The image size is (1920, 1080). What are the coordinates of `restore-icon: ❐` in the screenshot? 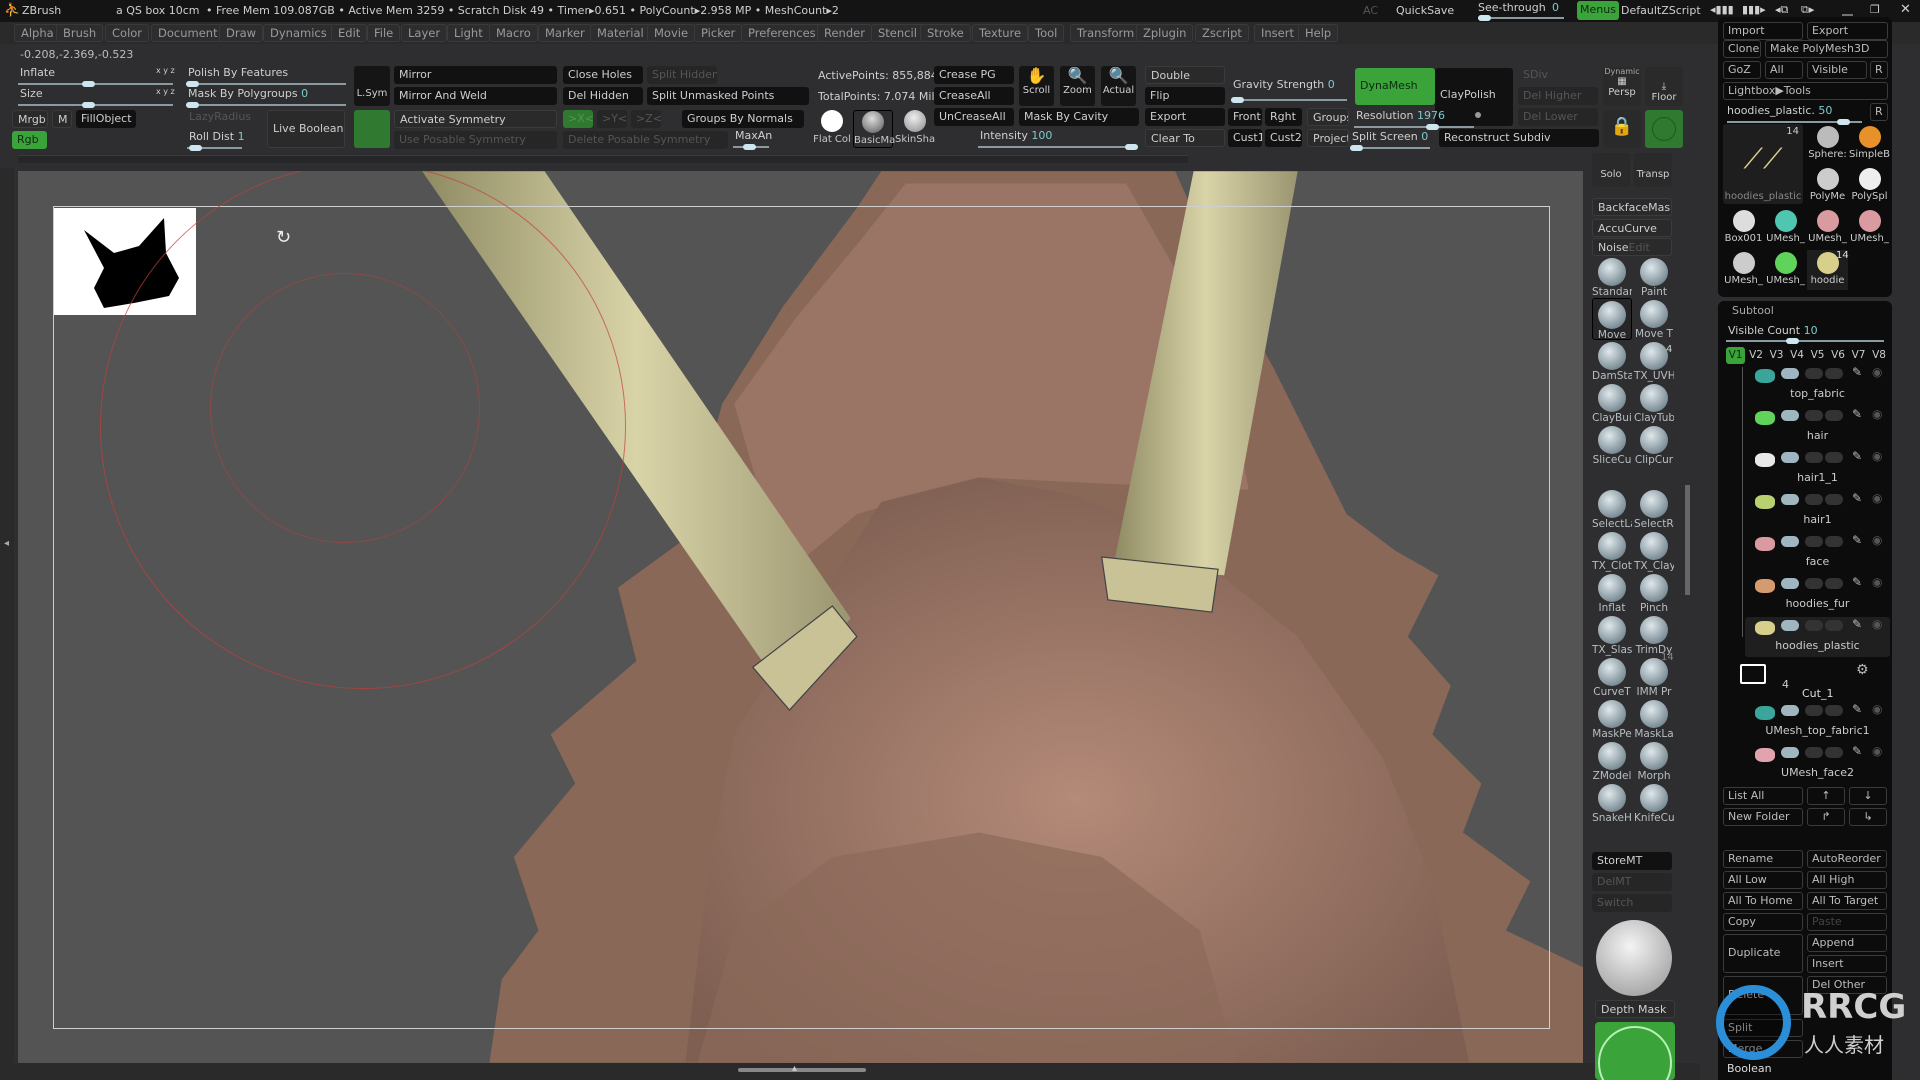 It's located at (1875, 9).